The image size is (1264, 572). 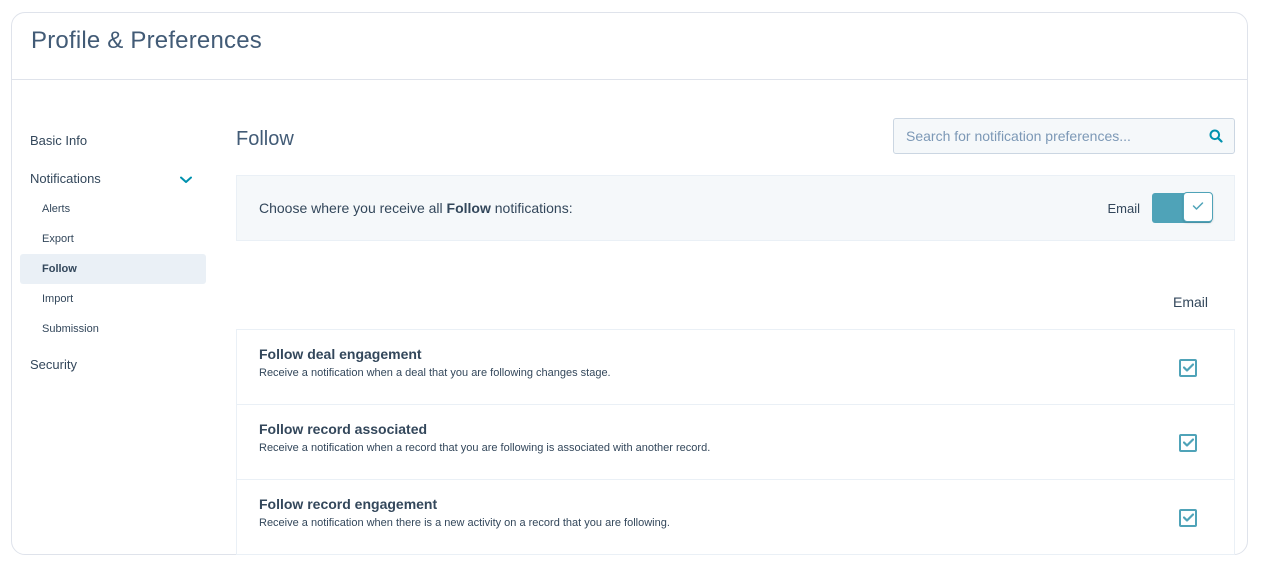 I want to click on sidebar-item-alerts: Alerts, so click(x=113, y=209).